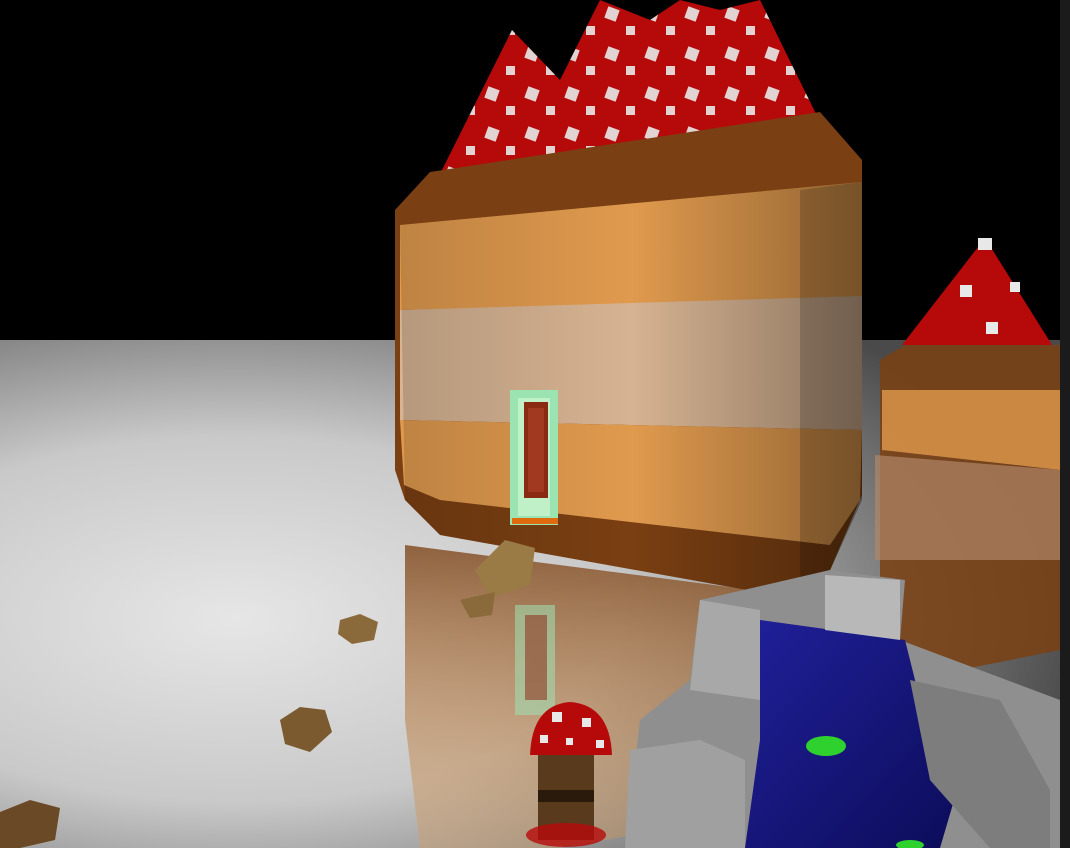 This screenshot has height=848, width=1070. I want to click on house-door, so click(534, 457).